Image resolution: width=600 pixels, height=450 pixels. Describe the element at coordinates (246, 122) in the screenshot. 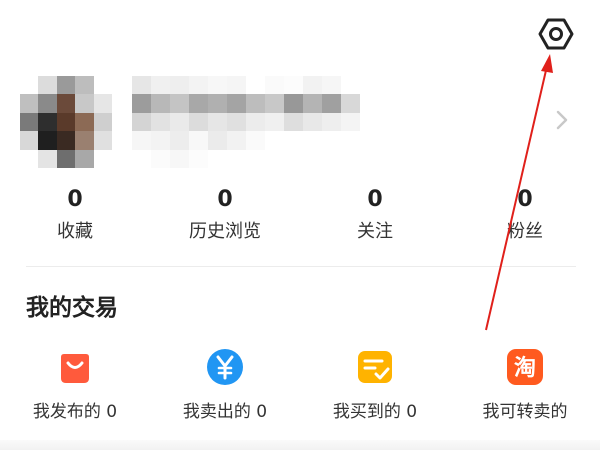

I see `username-blurred` at that location.